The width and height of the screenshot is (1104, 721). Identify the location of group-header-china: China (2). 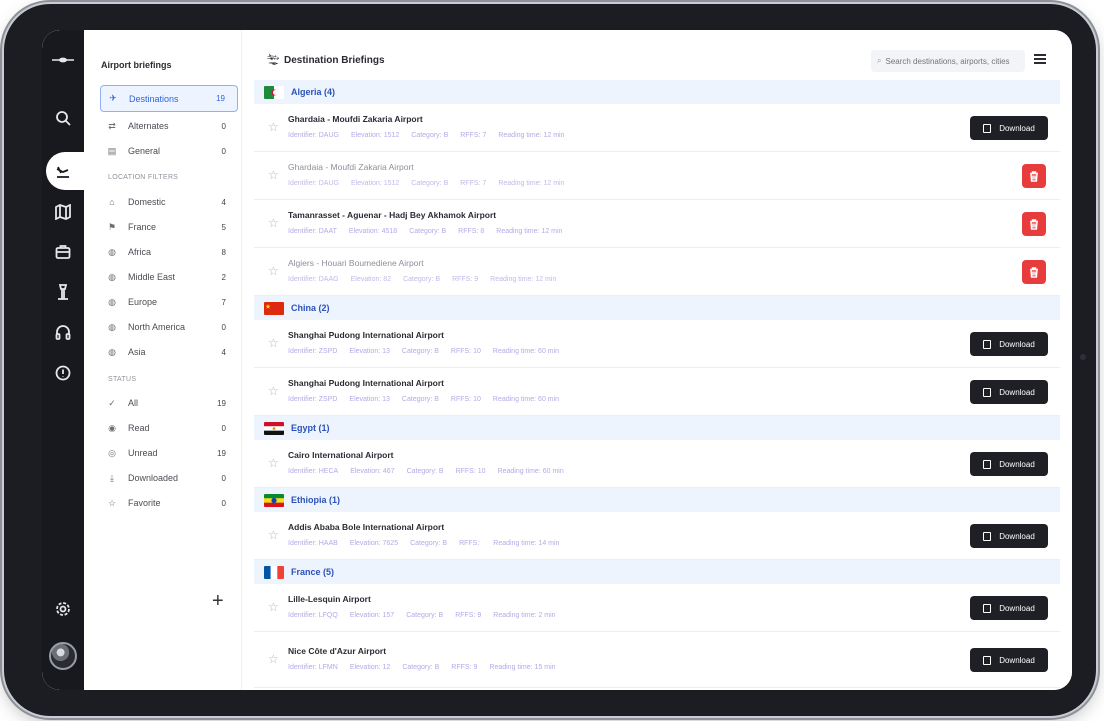
(657, 308).